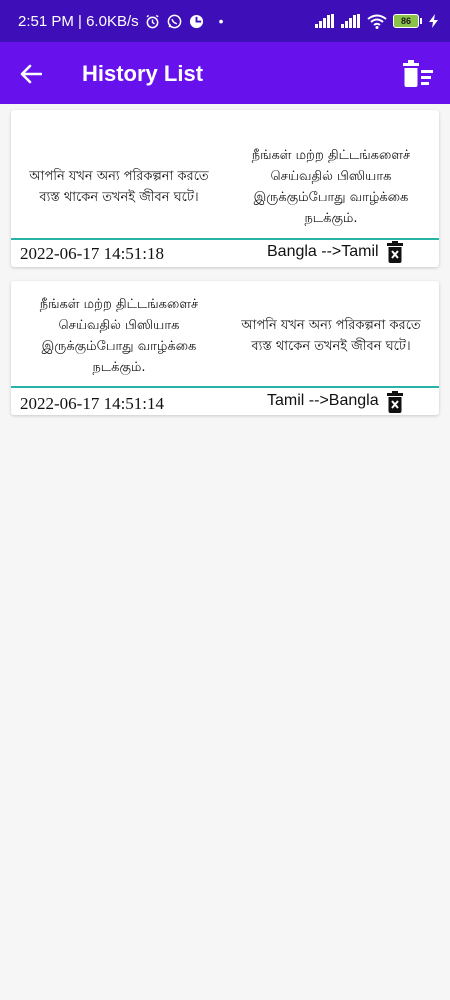 Image resolution: width=450 pixels, height=1000 pixels. What do you see at coordinates (421, 21) in the screenshot?
I see `battery-cap` at bounding box center [421, 21].